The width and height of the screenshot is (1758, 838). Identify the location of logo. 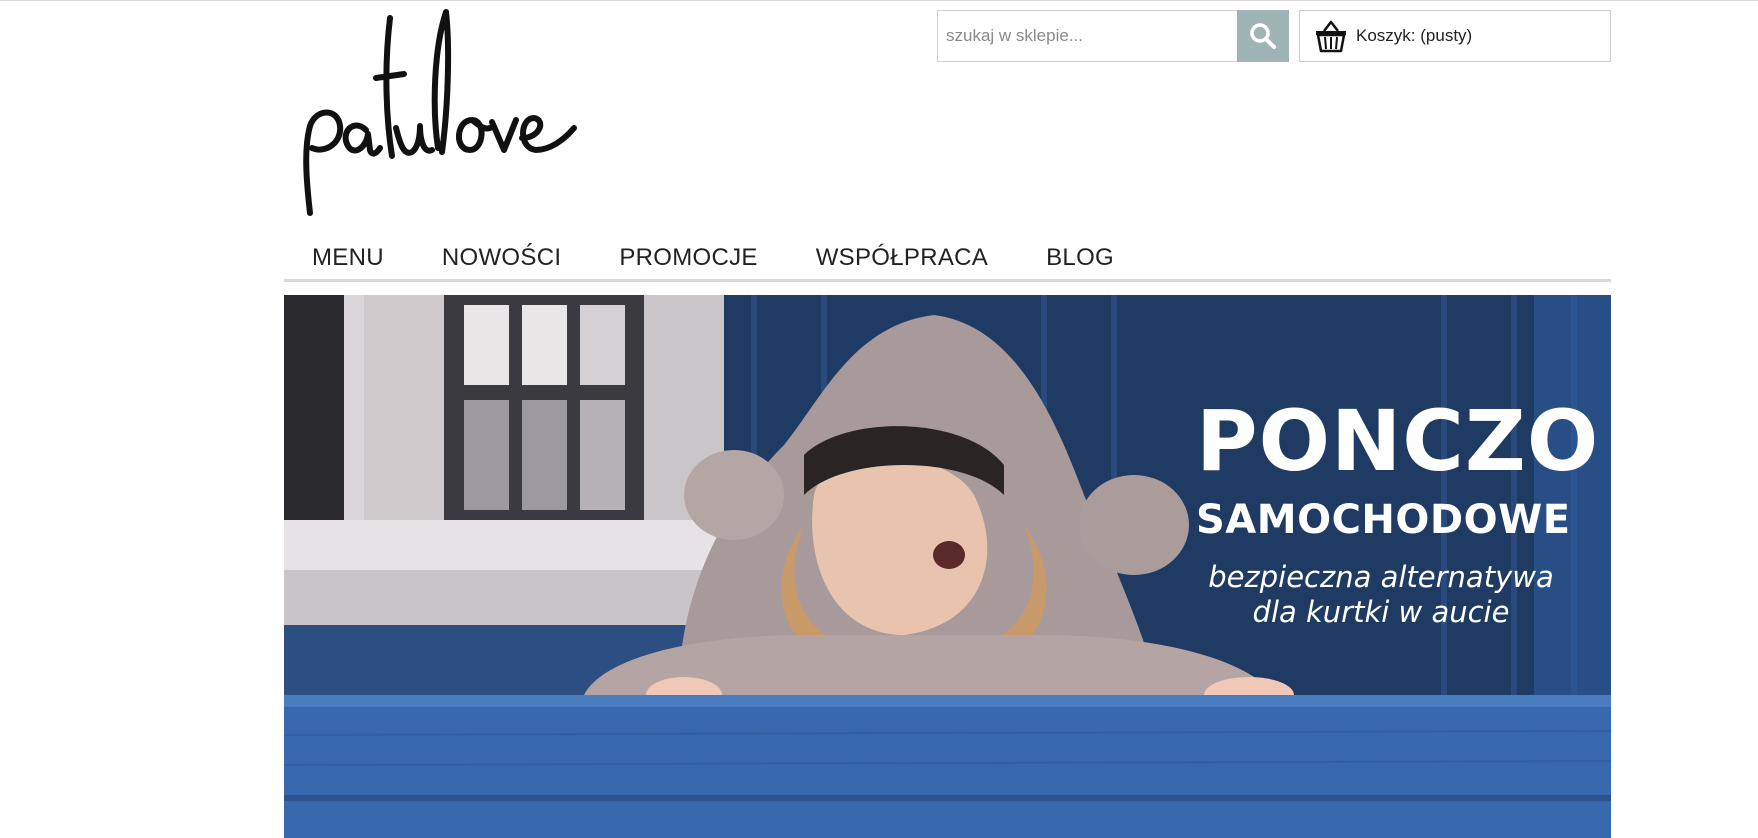
(441, 113).